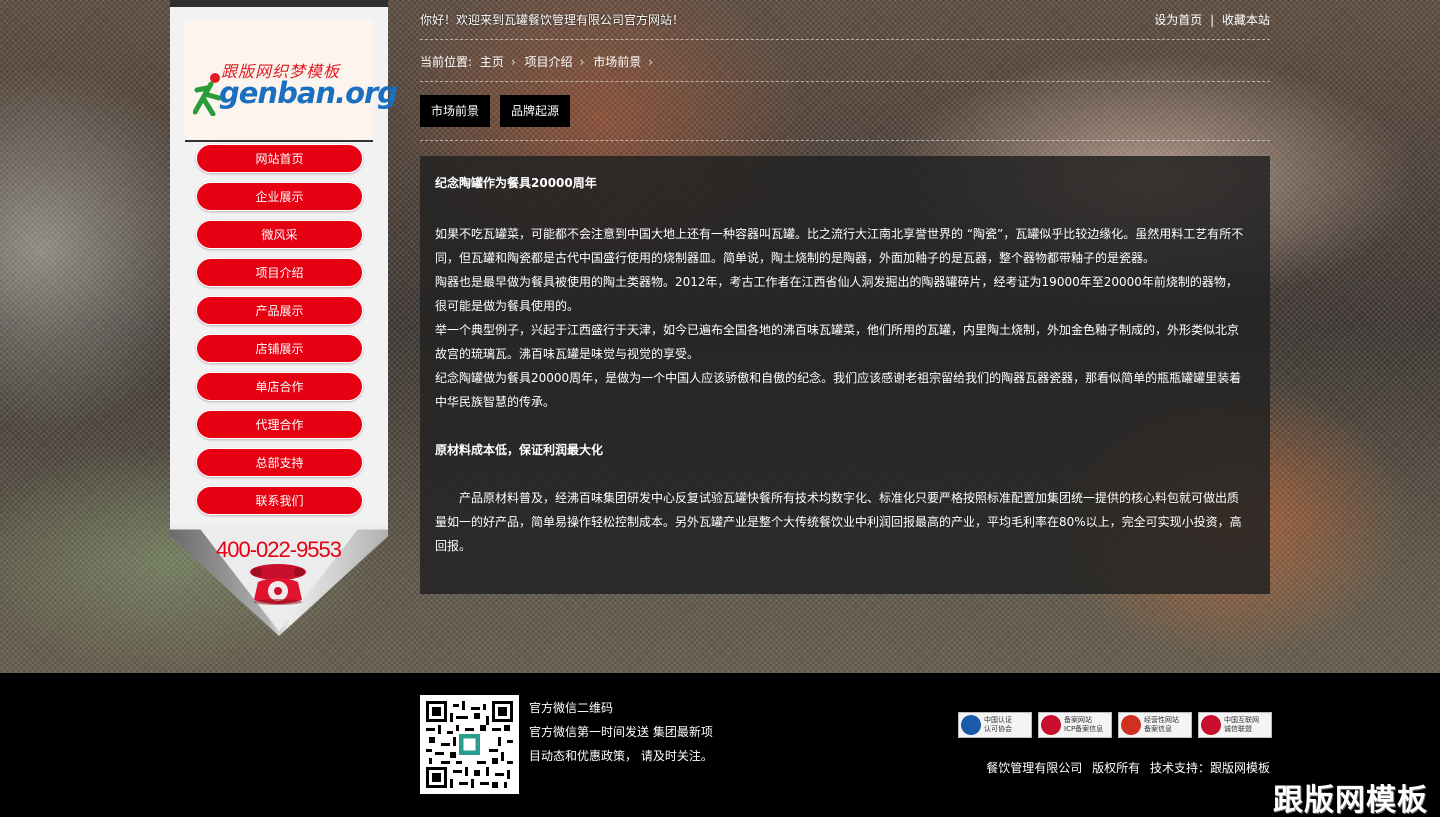  Describe the element at coordinates (1350, 800) in the screenshot. I see `watermark: 跟版网模板` at that location.